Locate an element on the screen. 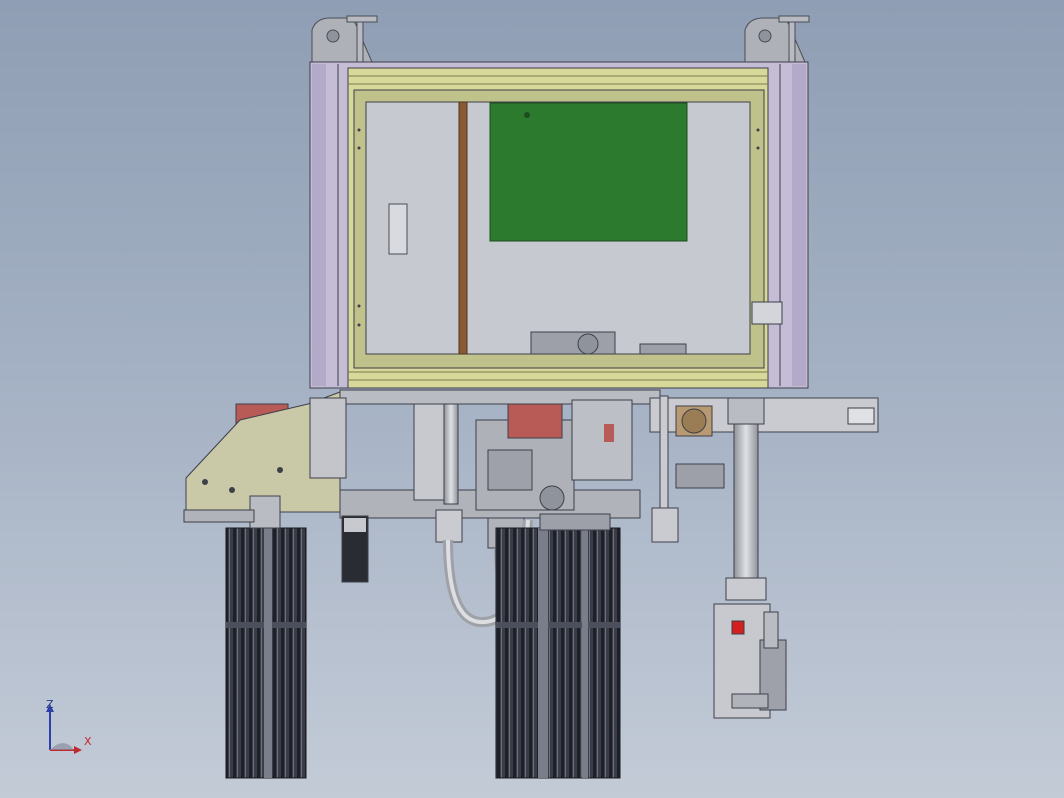 The height and width of the screenshot is (798, 1064). emergency-stop-button is located at coordinates (738, 627).